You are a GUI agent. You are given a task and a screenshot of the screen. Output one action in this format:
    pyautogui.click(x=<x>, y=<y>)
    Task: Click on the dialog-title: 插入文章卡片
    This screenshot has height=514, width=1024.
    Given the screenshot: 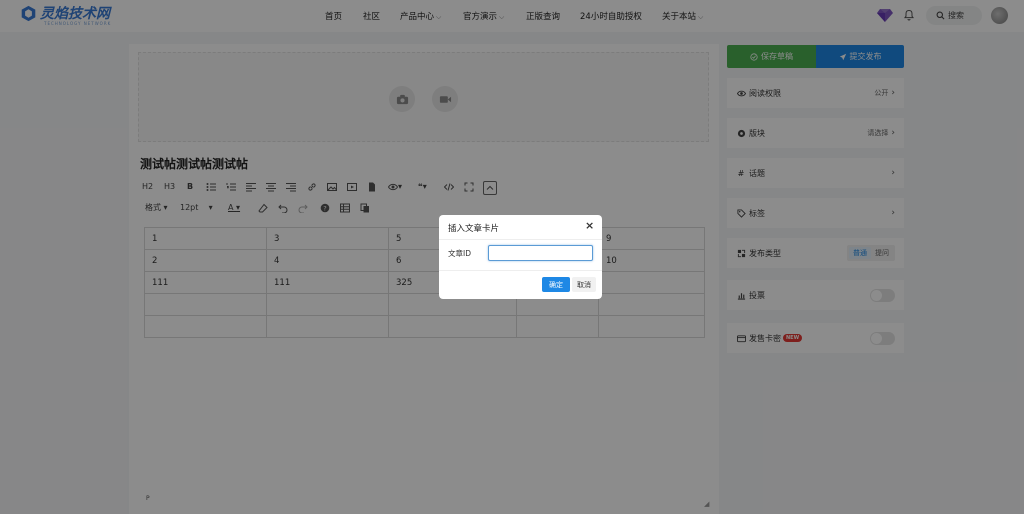 What is the action you would take?
    pyautogui.click(x=474, y=229)
    